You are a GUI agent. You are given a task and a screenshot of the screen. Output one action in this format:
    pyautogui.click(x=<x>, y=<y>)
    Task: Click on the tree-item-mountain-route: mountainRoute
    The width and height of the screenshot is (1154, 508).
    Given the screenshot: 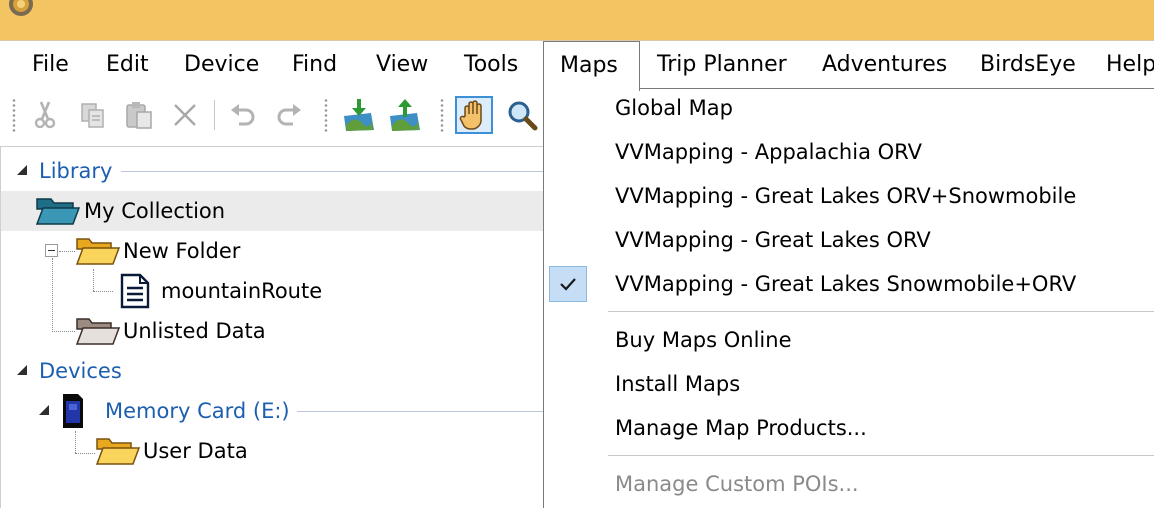 What is the action you would take?
    pyautogui.click(x=273, y=291)
    